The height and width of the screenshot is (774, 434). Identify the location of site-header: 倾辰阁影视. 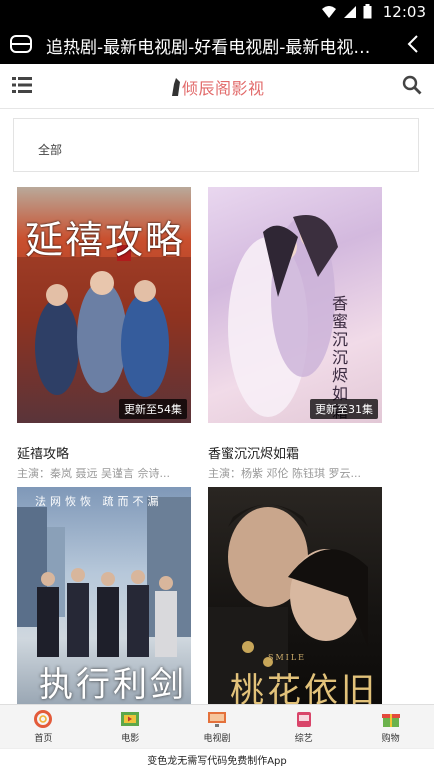
(217, 86).